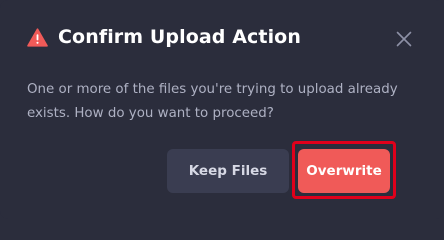  What do you see at coordinates (228, 171) in the screenshot?
I see `keep-files-button: Keep Files` at bounding box center [228, 171].